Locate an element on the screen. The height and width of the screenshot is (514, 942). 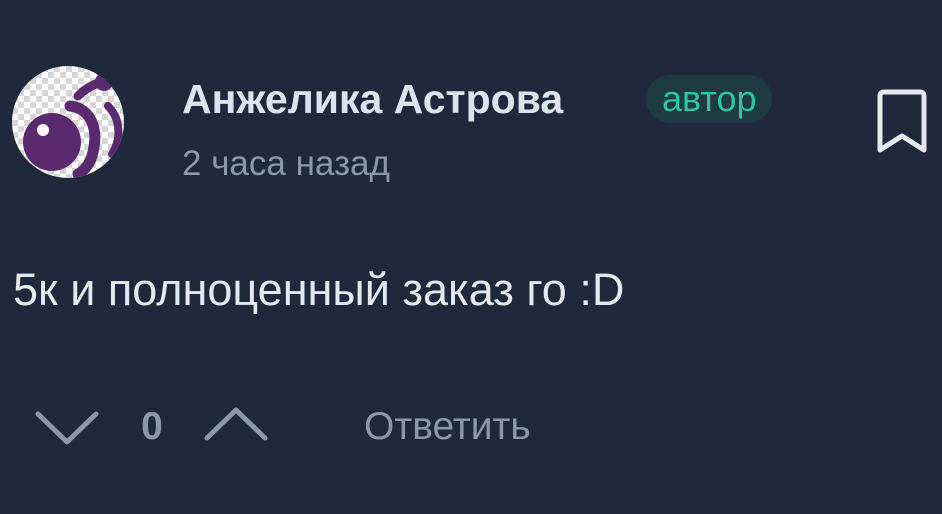
author-badge: автор is located at coordinates (709, 99).